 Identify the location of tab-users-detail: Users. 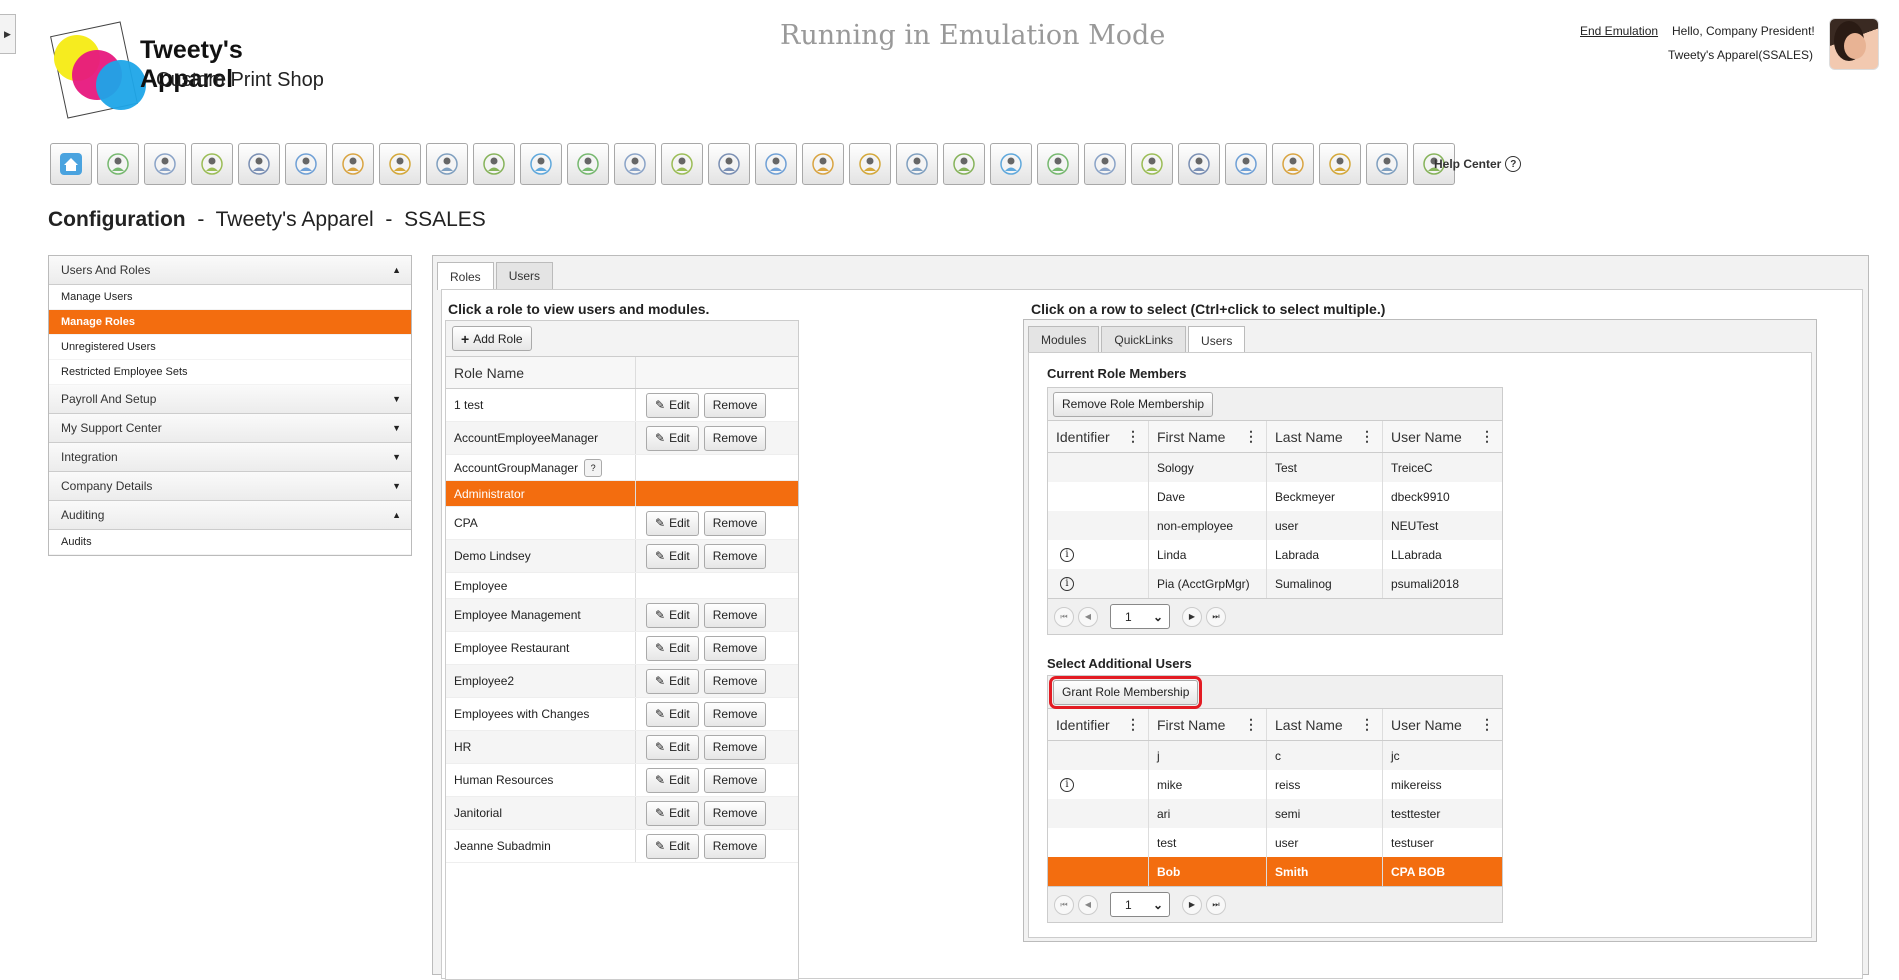
(1217, 340).